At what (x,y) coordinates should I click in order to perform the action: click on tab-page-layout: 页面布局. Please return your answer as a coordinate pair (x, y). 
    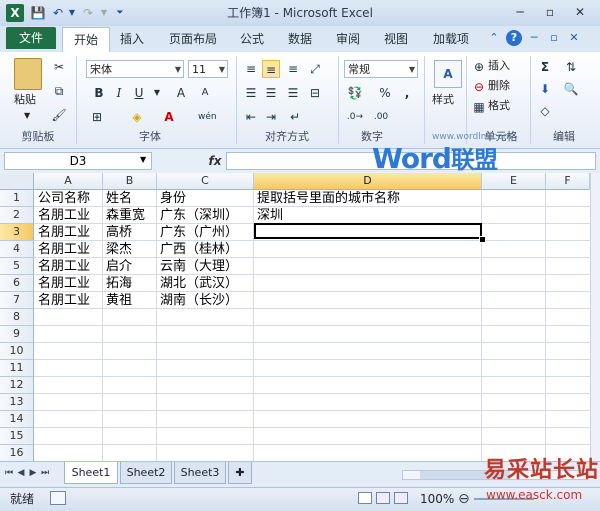
    Looking at the image, I should click on (193, 39).